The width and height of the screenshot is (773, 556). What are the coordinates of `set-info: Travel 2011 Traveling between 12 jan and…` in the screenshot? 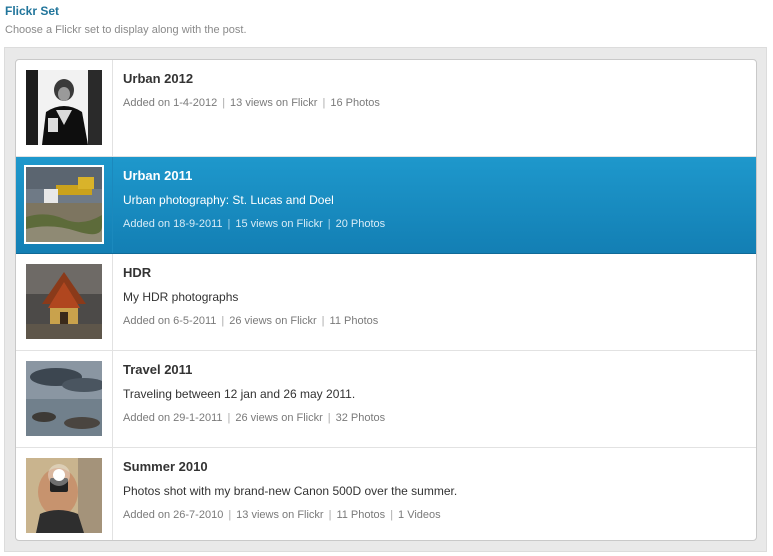 It's located at (434, 393).